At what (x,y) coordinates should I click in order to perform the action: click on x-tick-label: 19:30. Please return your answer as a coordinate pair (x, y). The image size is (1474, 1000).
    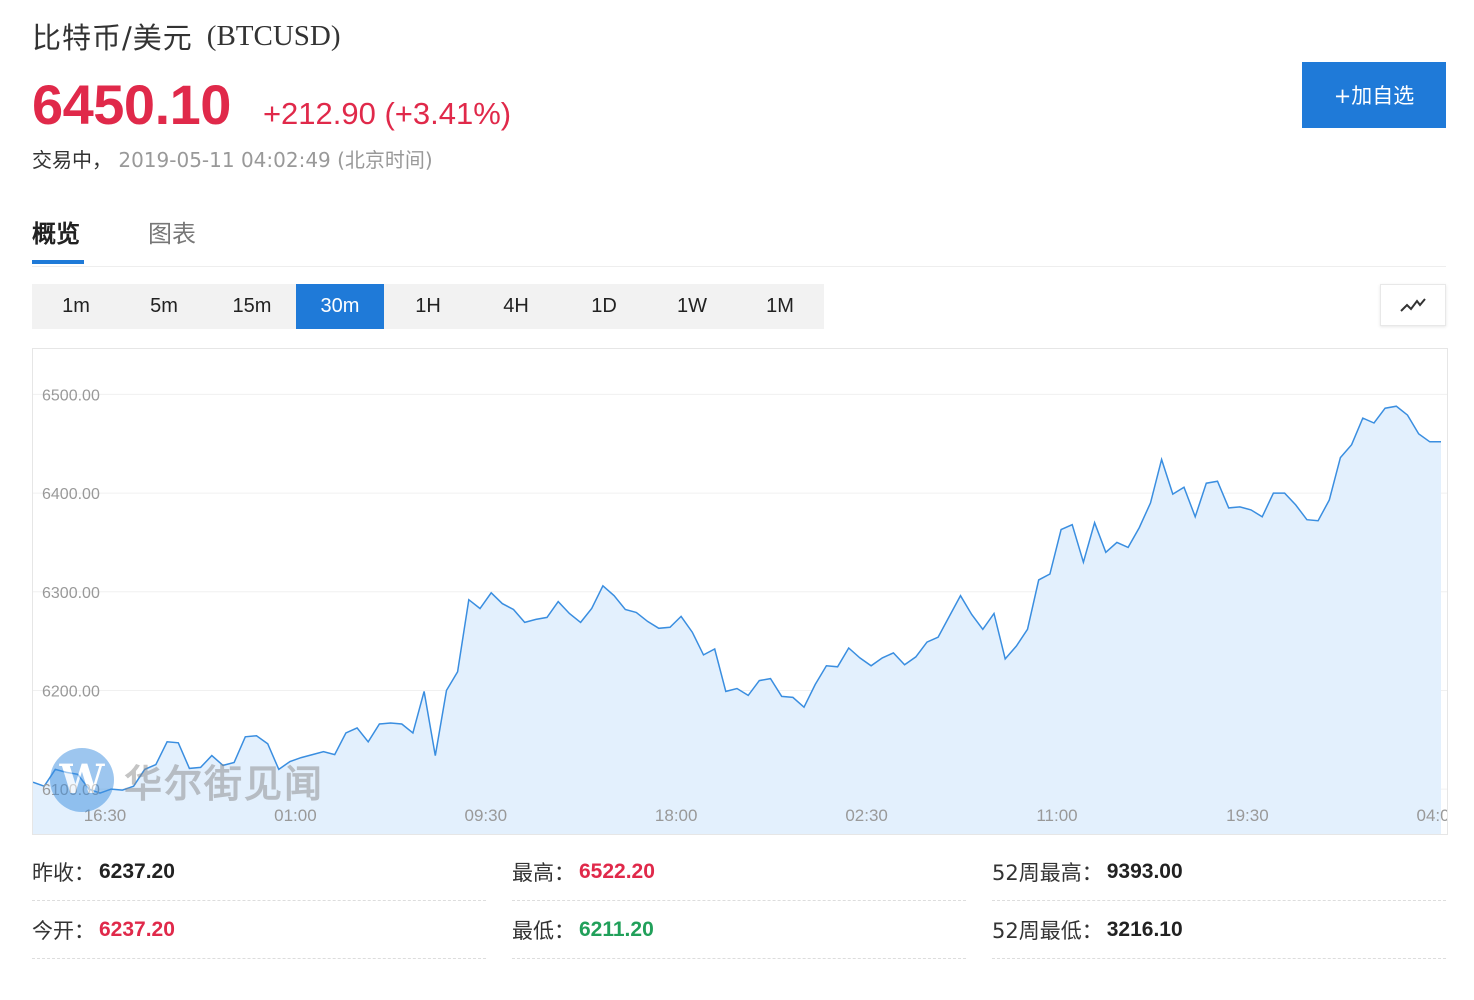
    Looking at the image, I should click on (1247, 815).